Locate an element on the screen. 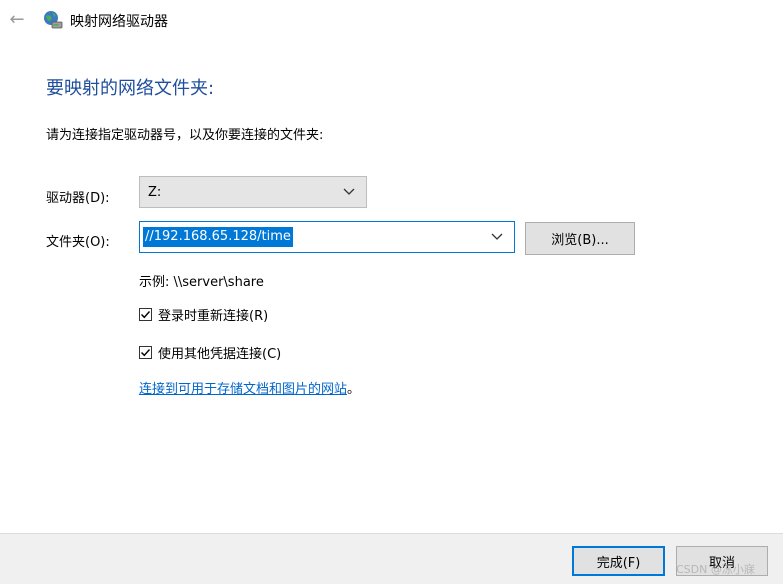 This screenshot has height=584, width=783. link-suffix: 。 is located at coordinates (354, 389).